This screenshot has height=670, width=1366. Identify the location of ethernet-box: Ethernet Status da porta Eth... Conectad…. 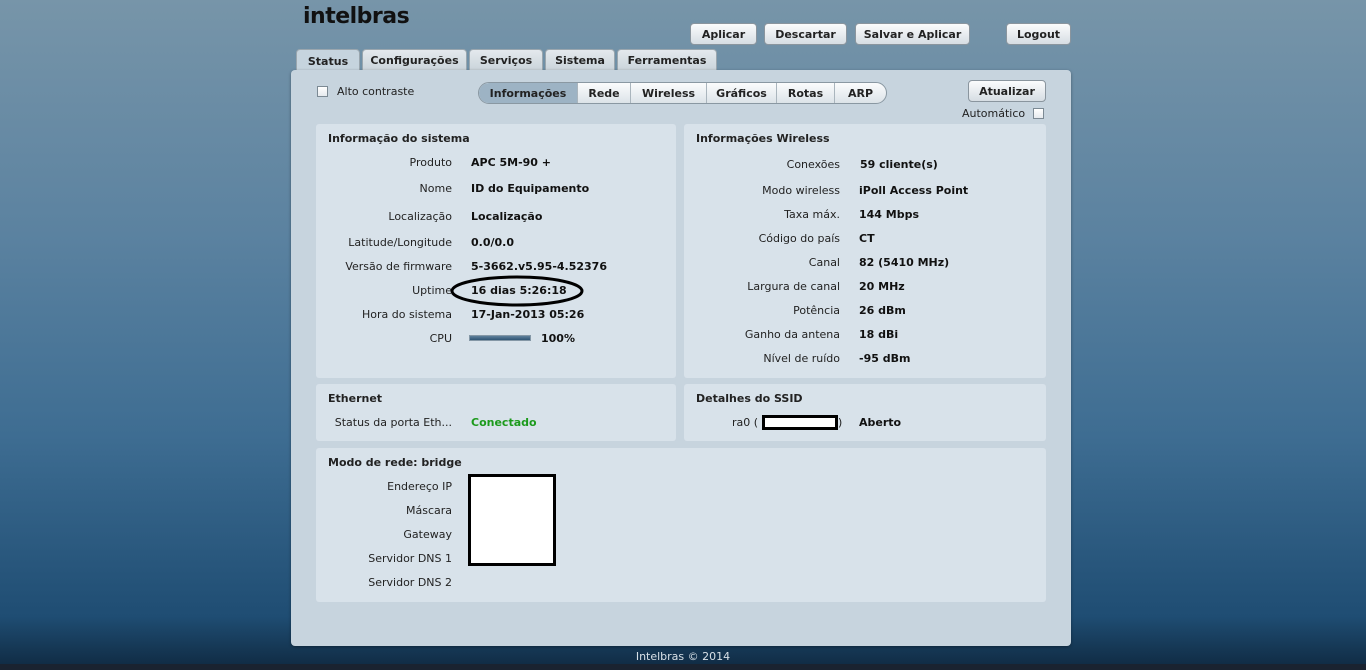
(496, 412).